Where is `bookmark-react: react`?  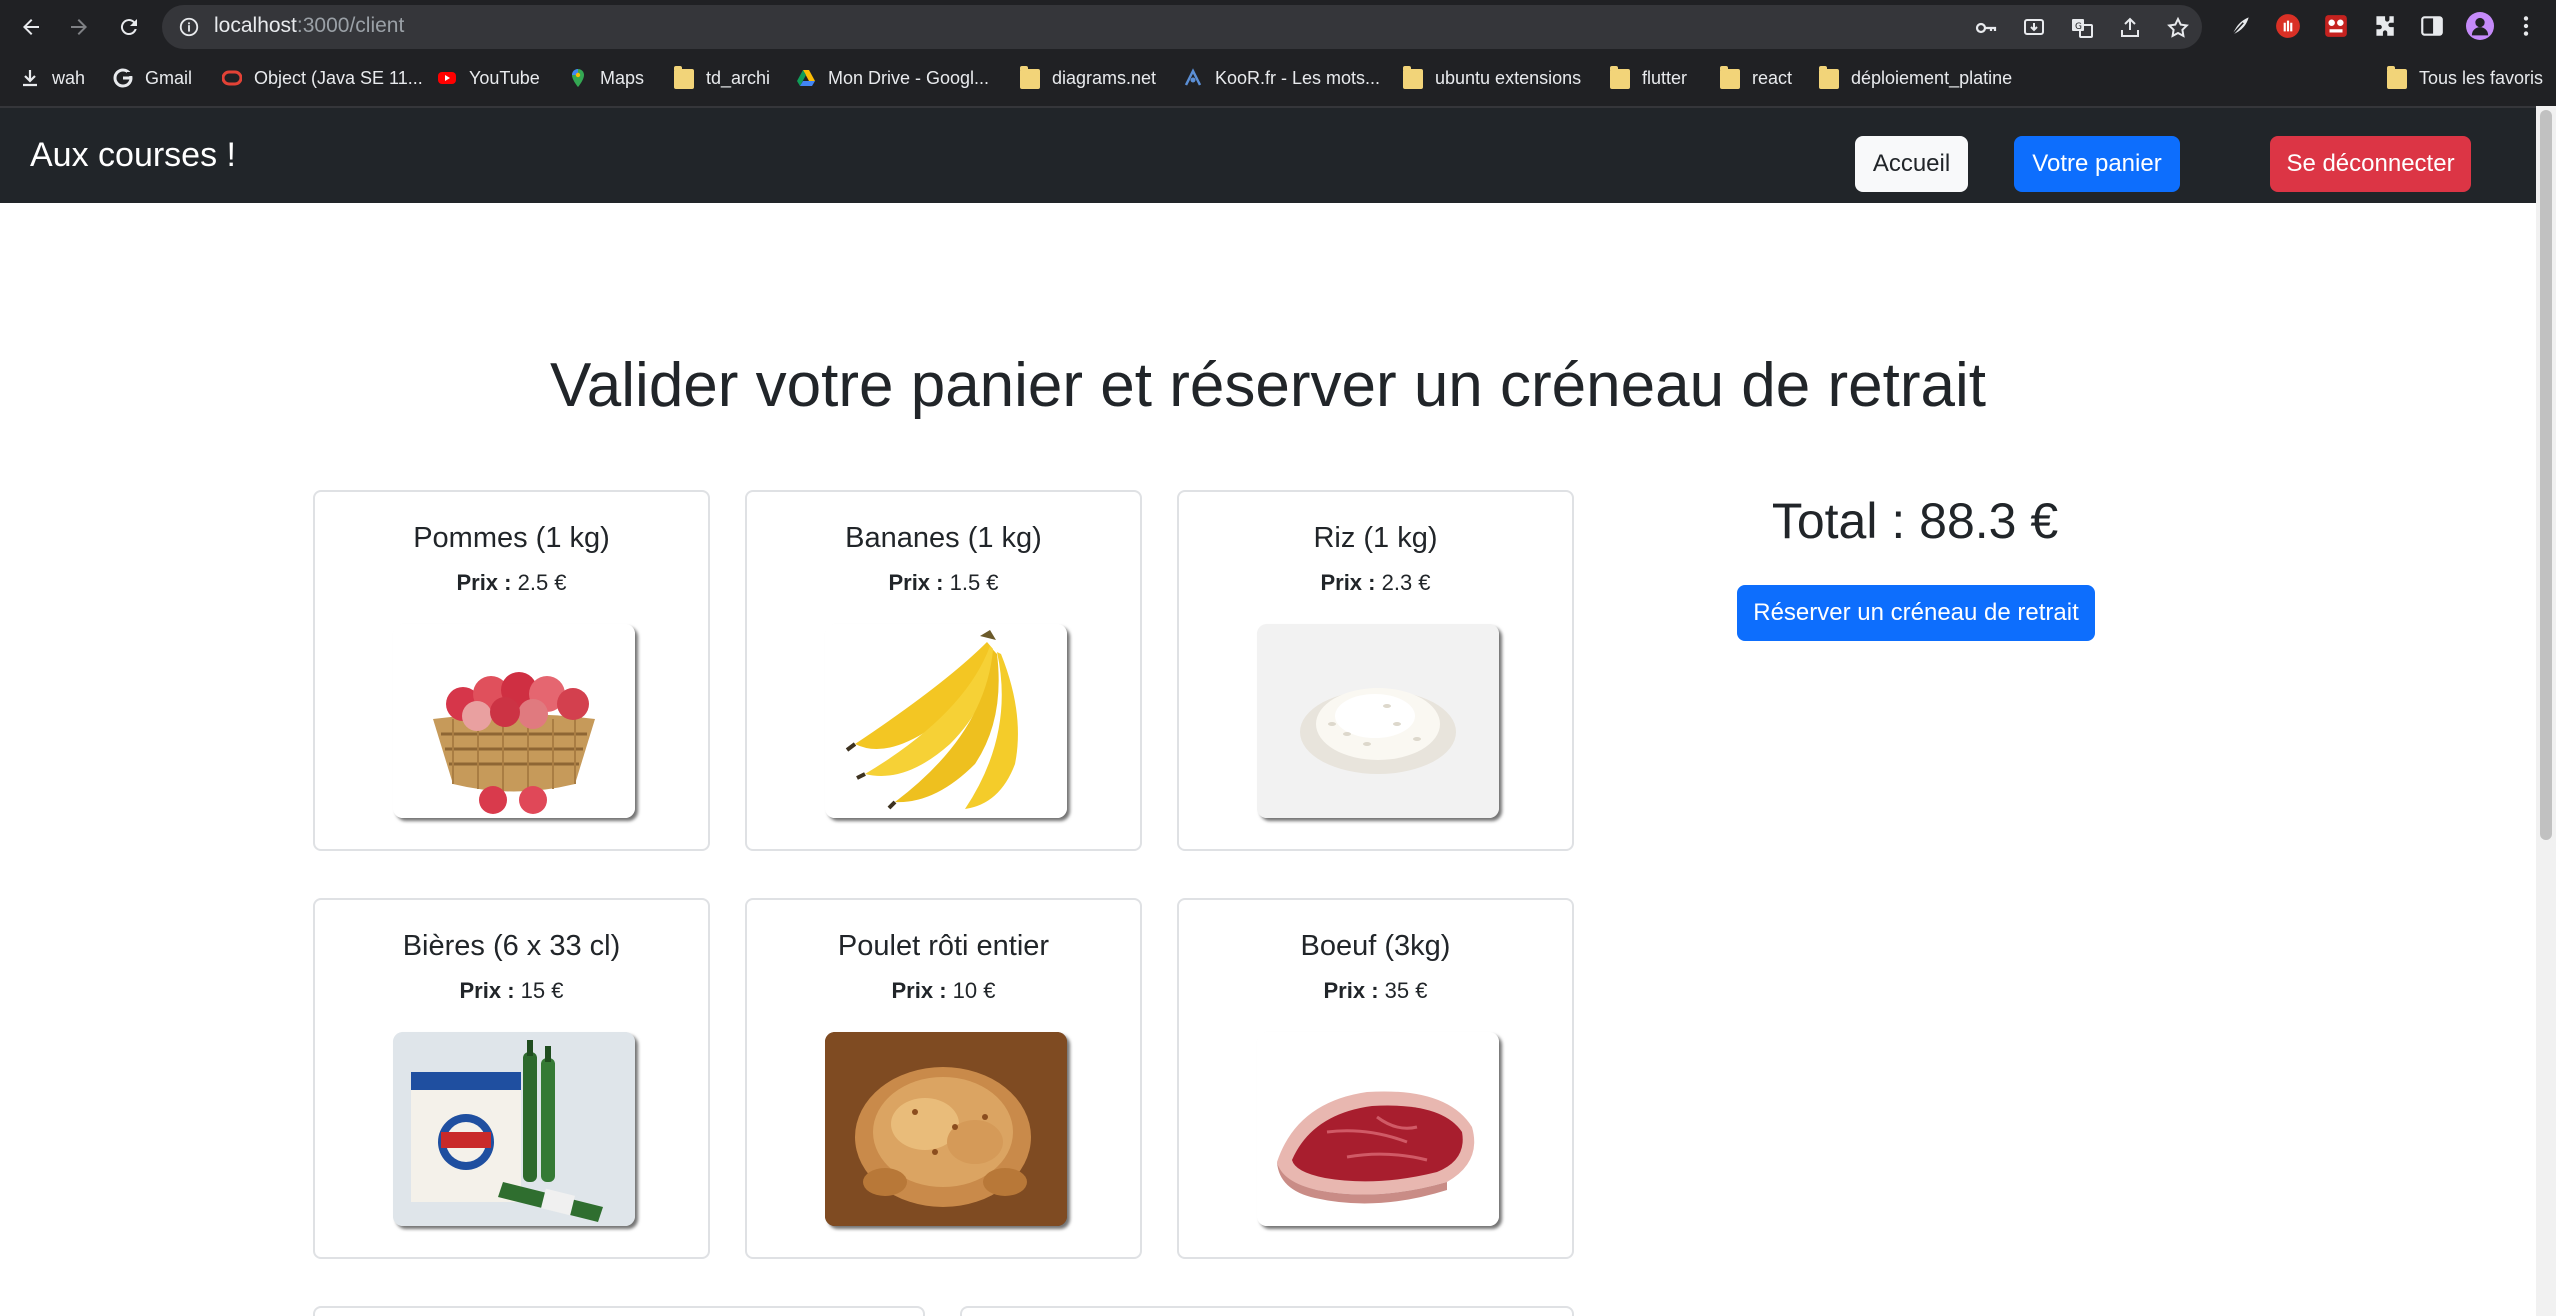
bookmark-react: react is located at coordinates (1756, 78).